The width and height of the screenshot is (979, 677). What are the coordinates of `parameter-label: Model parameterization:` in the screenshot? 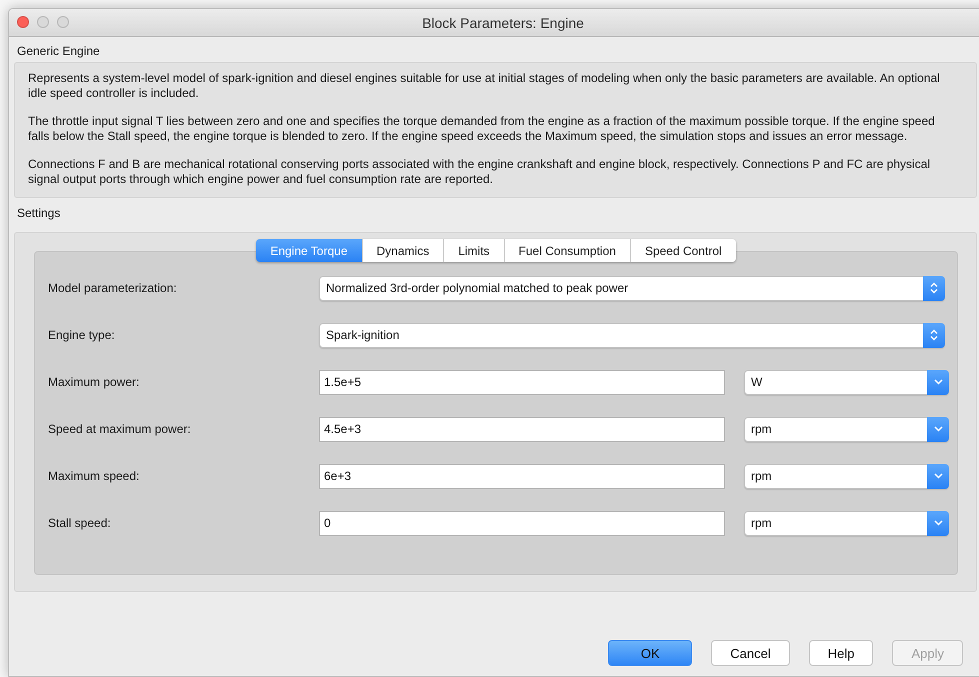 It's located at (113, 288).